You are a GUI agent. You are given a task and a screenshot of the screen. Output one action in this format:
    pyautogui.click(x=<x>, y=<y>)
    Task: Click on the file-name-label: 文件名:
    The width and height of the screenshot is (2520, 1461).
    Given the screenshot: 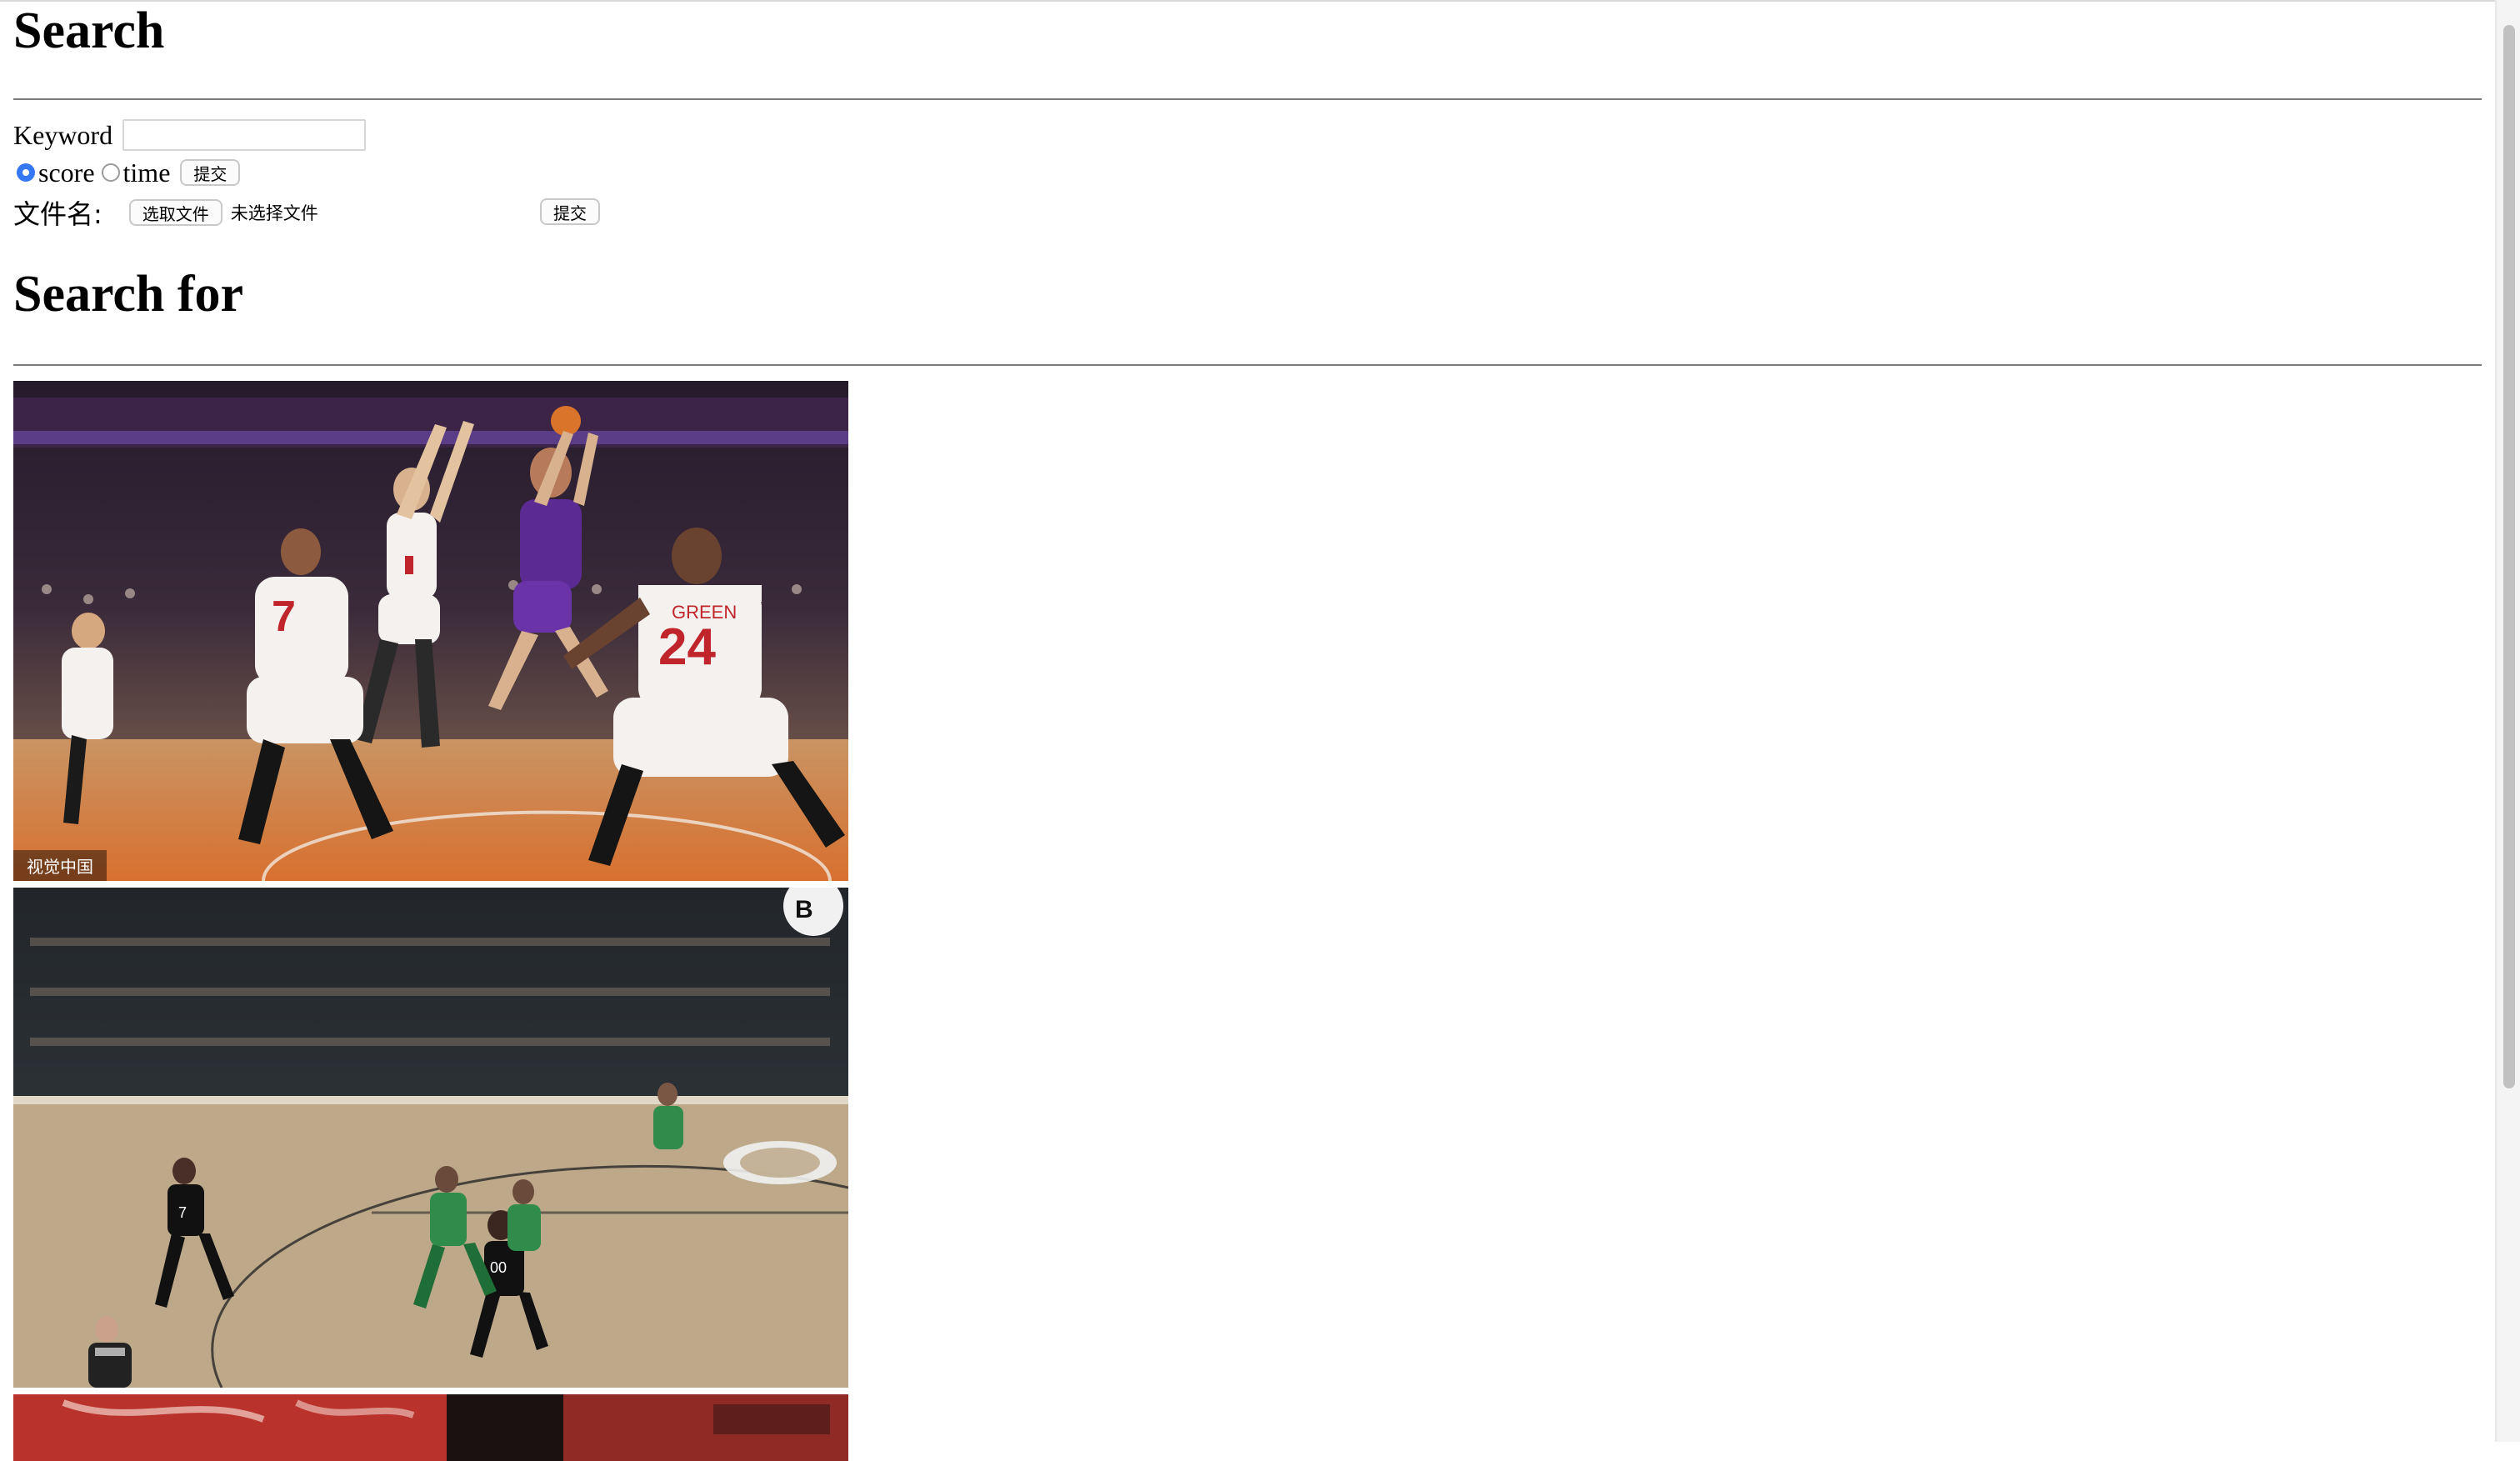 What is the action you would take?
    pyautogui.click(x=57, y=214)
    